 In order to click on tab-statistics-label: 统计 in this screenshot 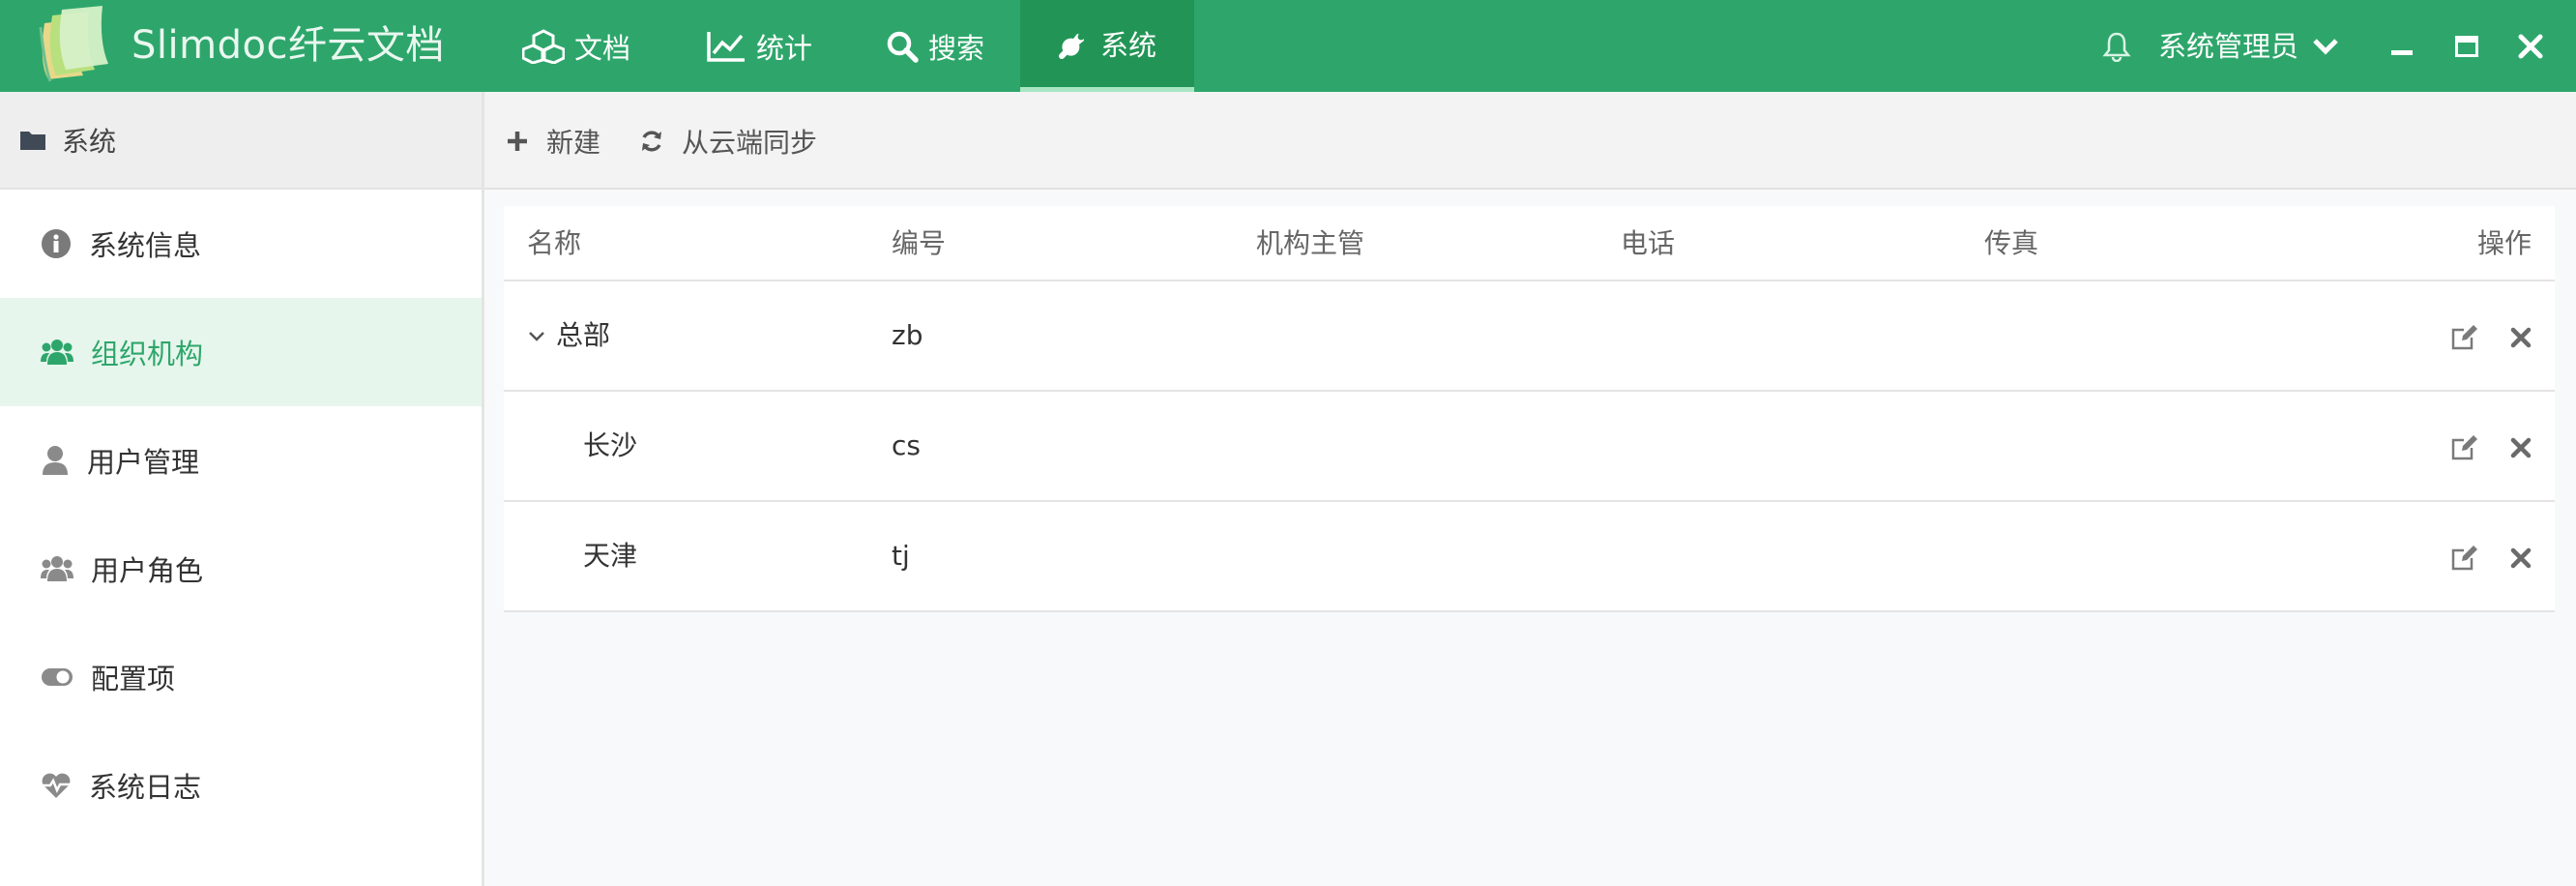, I will do `click(784, 48)`.